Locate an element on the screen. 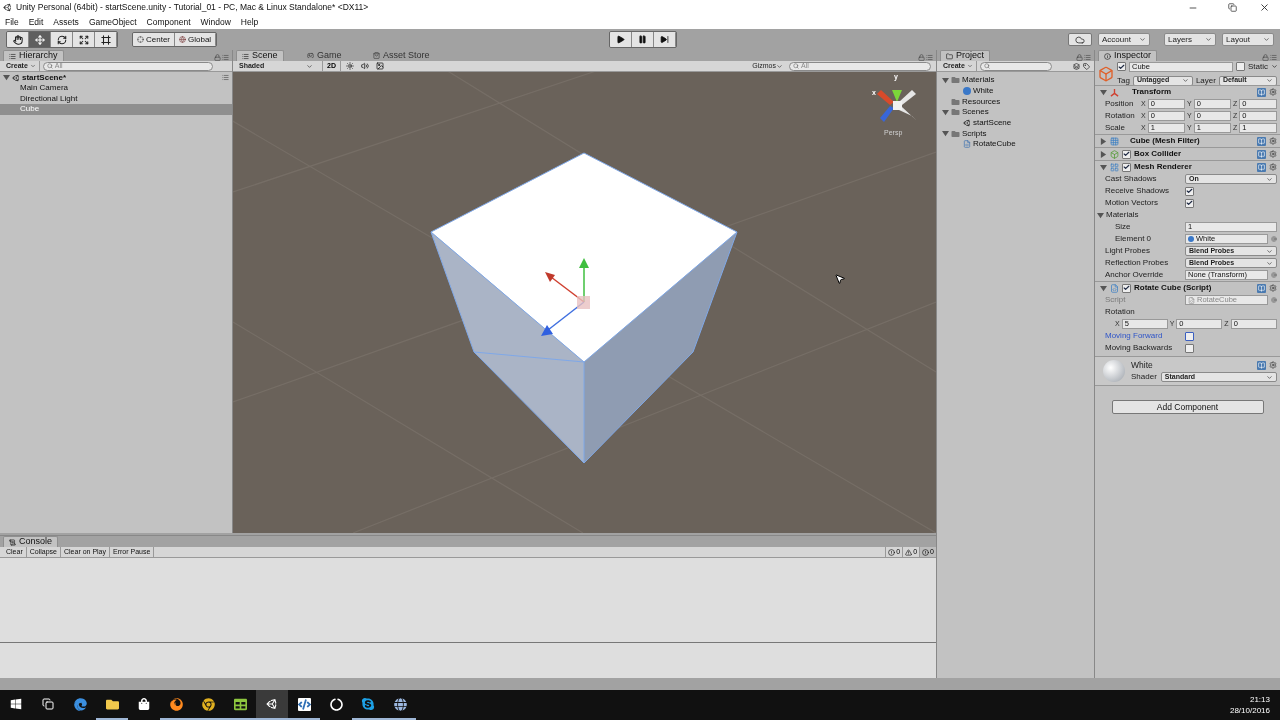 The width and height of the screenshot is (1280, 720). panel-tab: Game is located at coordinates (324, 55).